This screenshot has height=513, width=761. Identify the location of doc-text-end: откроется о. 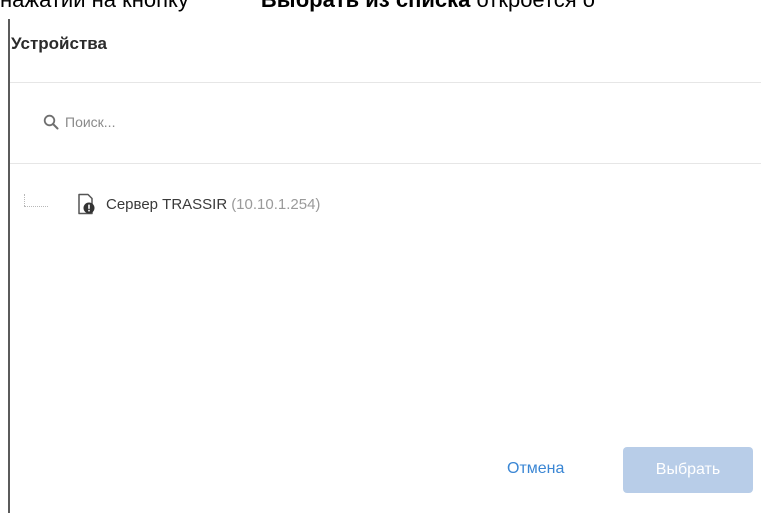
(536, 6).